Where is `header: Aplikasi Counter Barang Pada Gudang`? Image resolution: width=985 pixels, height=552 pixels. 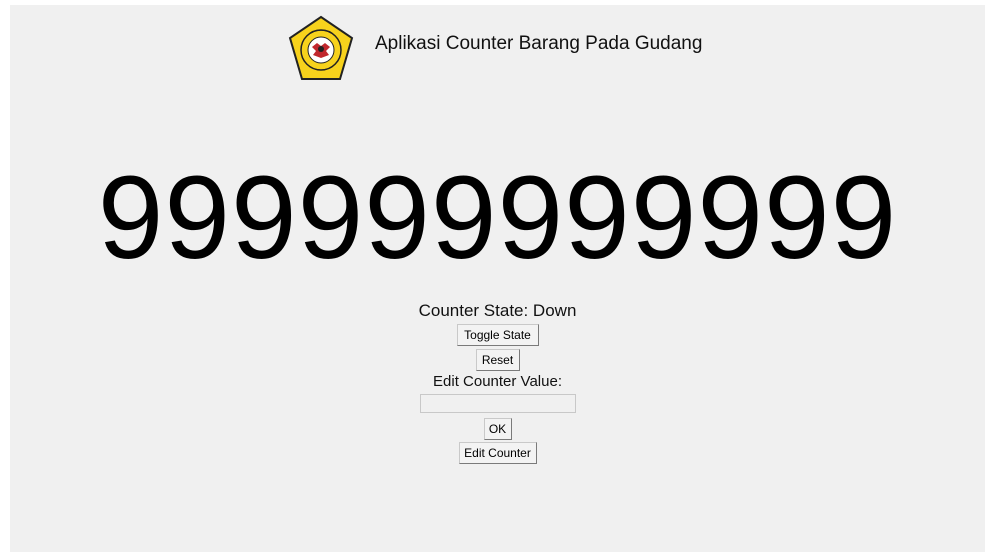
header: Aplikasi Counter Barang Pada Gudang is located at coordinates (493, 50).